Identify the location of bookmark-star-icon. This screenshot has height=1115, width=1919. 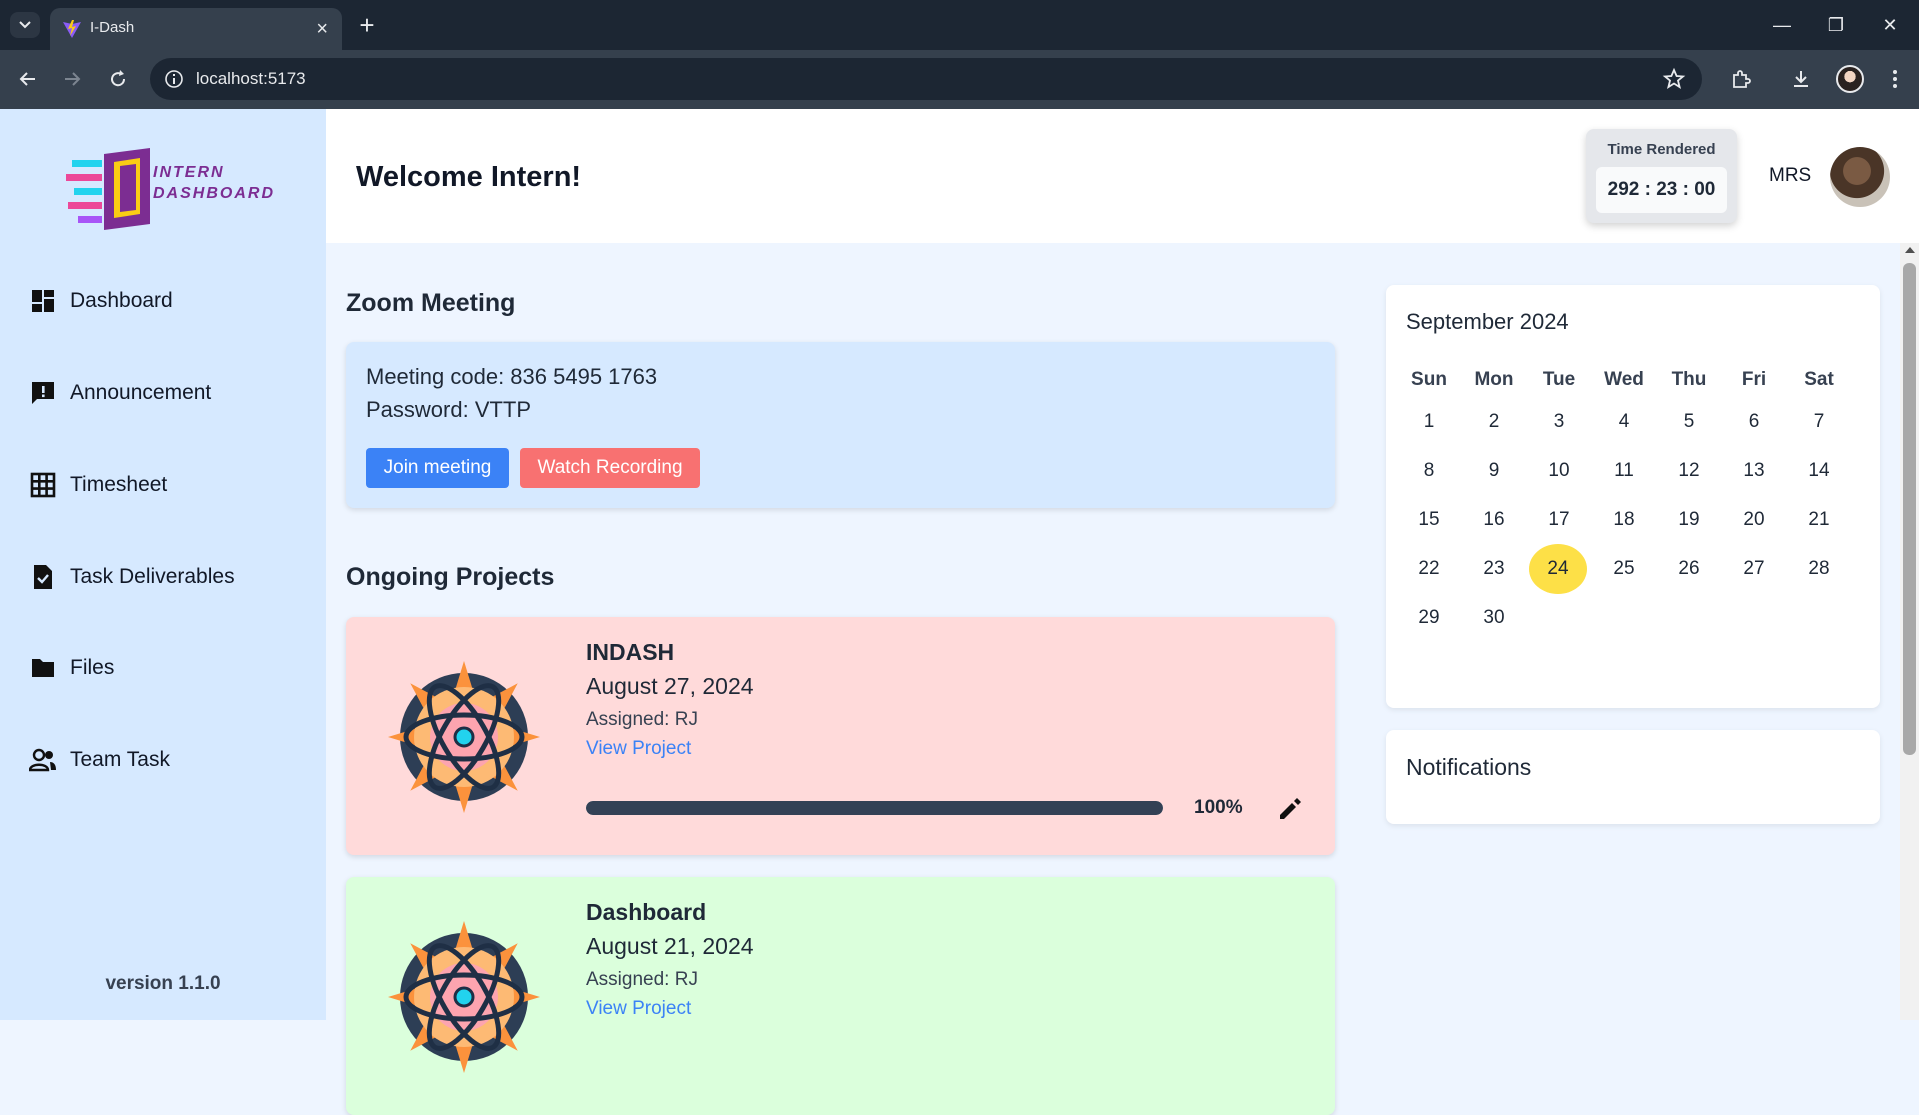
(1674, 79).